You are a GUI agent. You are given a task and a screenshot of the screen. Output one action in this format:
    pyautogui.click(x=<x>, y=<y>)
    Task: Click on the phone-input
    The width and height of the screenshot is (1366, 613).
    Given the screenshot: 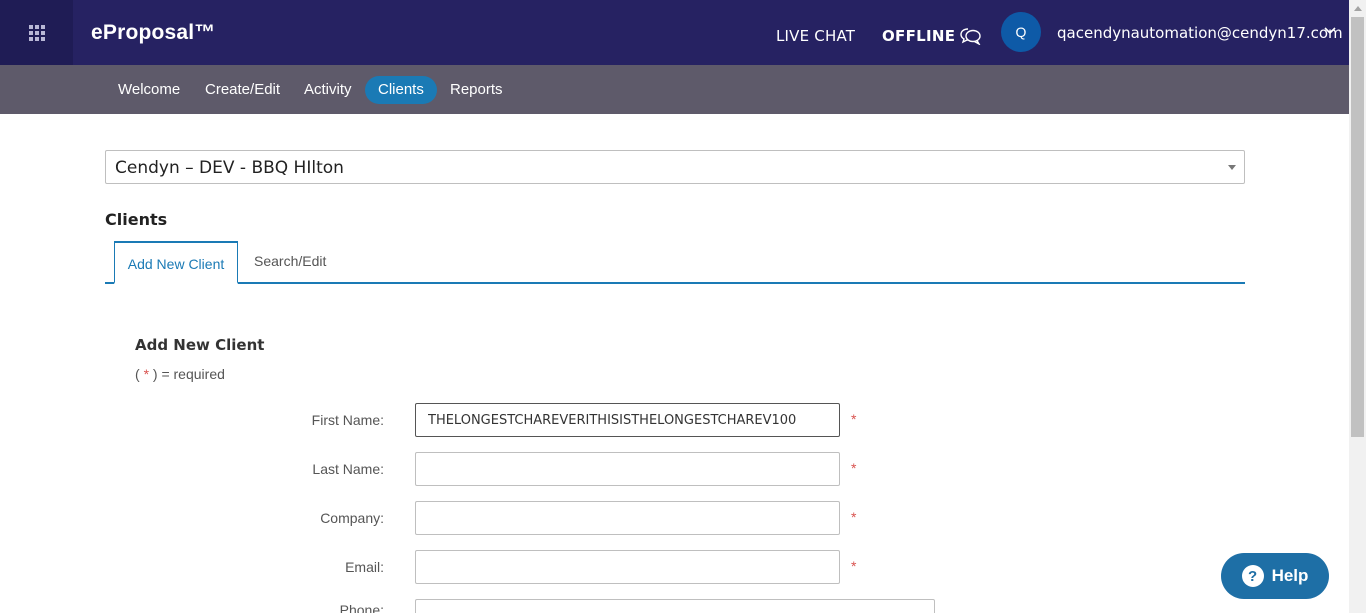 What is the action you would take?
    pyautogui.click(x=675, y=606)
    